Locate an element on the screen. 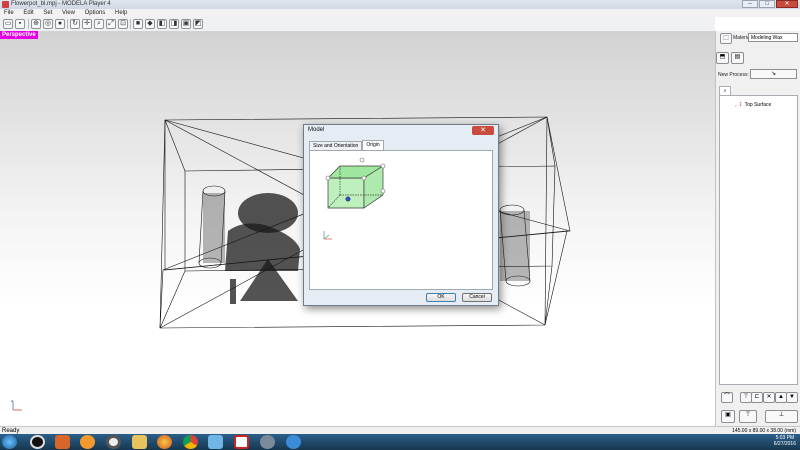  process-copy-icon: ⊏ is located at coordinates (757, 397).